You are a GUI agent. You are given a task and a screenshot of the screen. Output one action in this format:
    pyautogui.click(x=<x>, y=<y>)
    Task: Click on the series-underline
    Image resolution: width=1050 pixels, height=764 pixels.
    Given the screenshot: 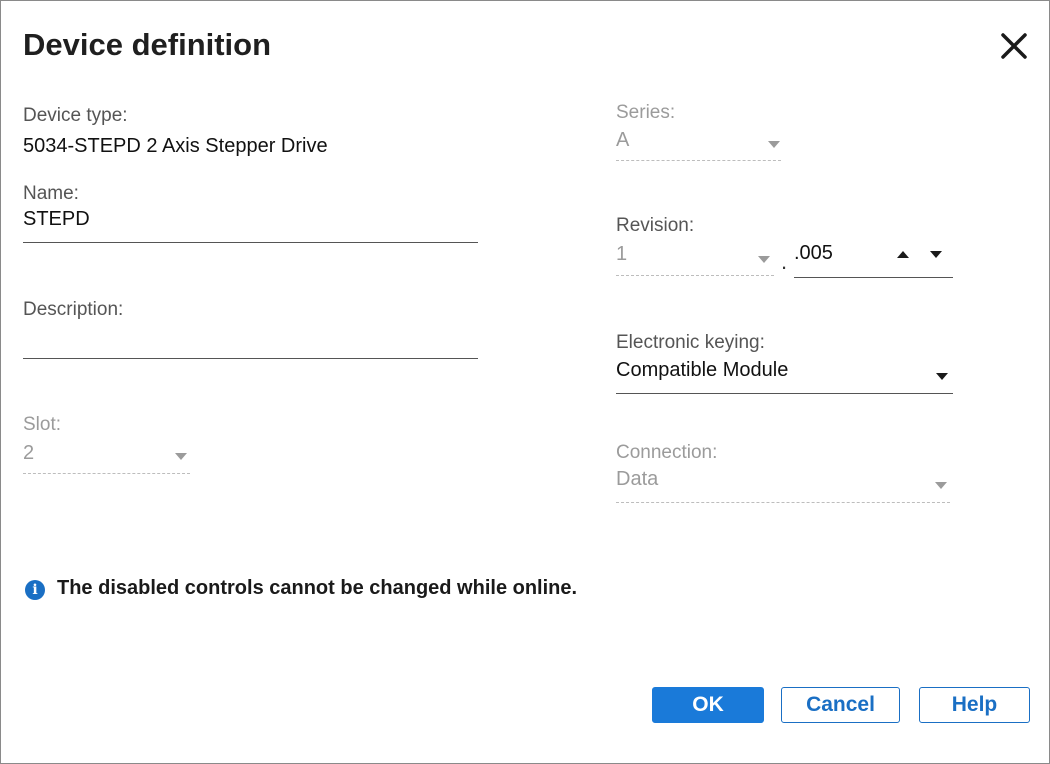 What is the action you would take?
    pyautogui.click(x=698, y=160)
    